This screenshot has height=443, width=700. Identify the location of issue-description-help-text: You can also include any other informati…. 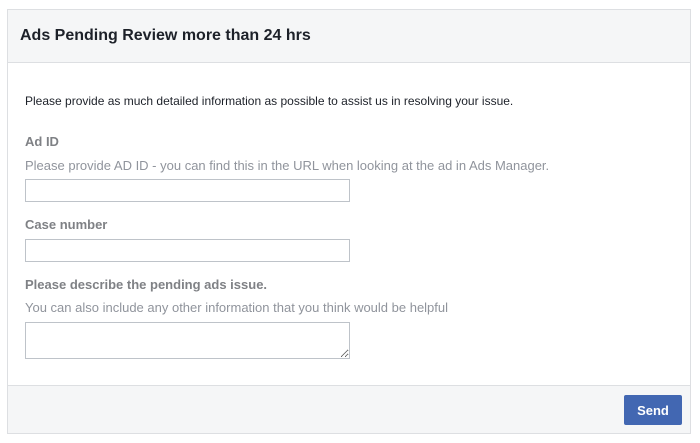
(237, 307).